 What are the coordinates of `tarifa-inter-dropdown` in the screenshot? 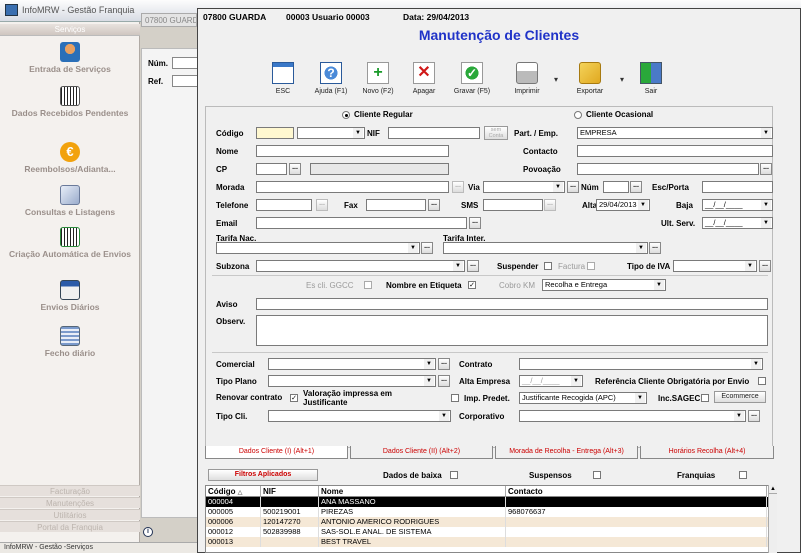 It's located at (545, 248).